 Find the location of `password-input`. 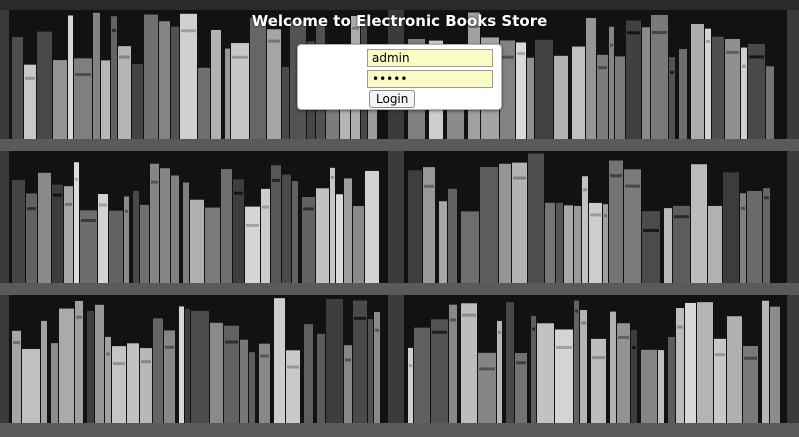

password-input is located at coordinates (430, 79).